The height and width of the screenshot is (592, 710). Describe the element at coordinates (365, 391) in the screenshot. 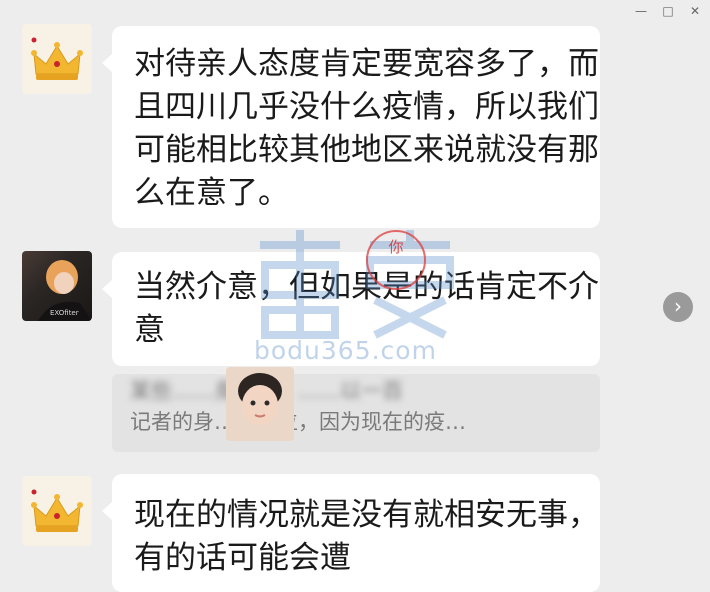

I see `quote-line: 某些……身份好，……以一百` at that location.